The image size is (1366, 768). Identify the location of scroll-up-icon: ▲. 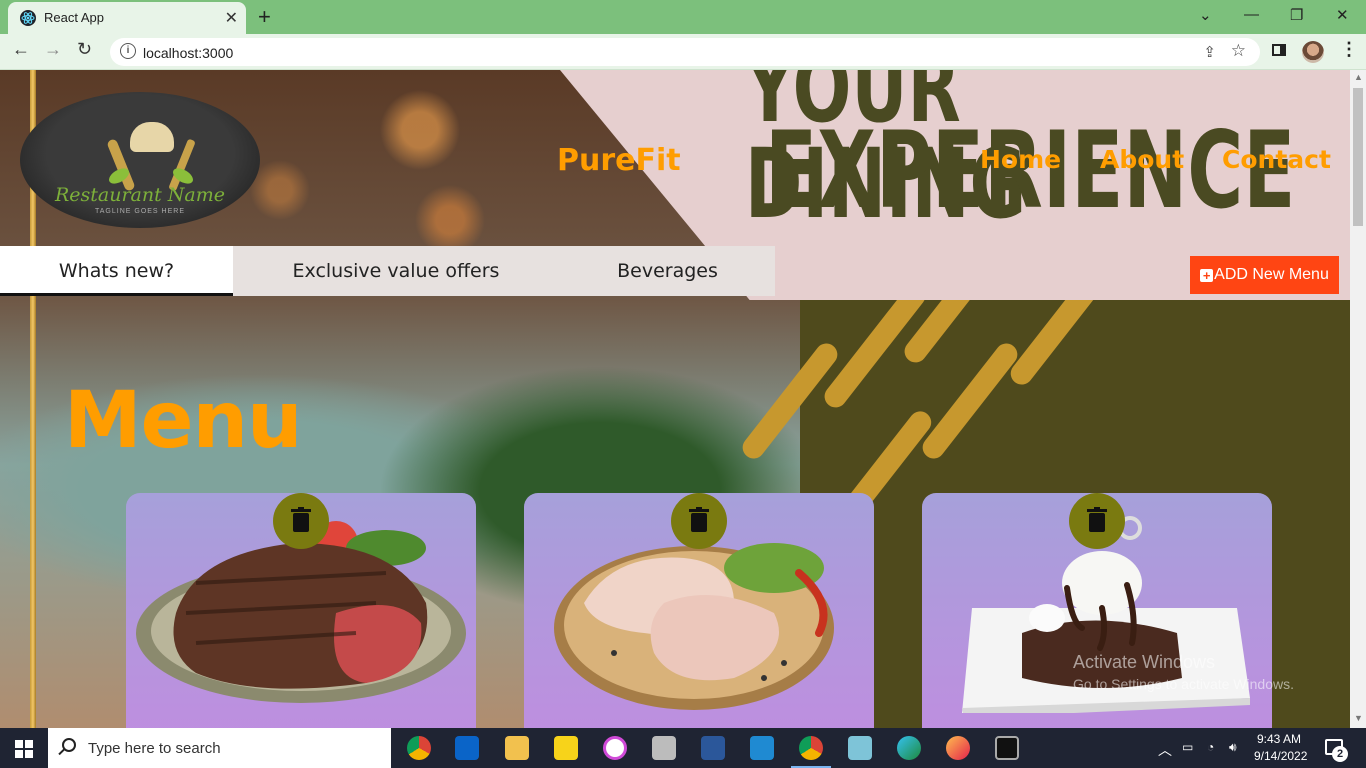
(1358, 77).